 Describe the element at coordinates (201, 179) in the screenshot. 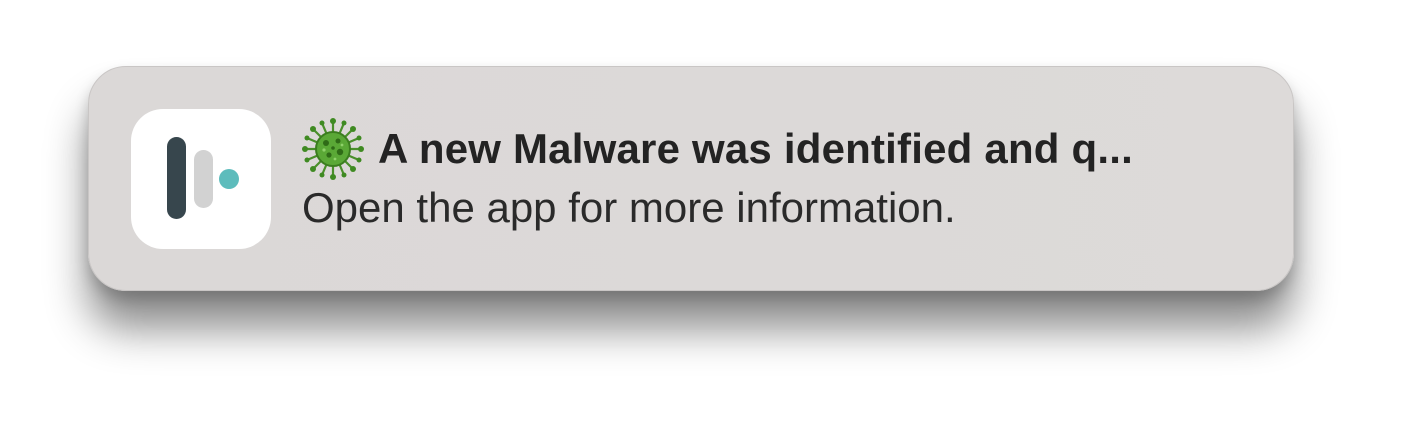

I see `app-logo-icon` at that location.